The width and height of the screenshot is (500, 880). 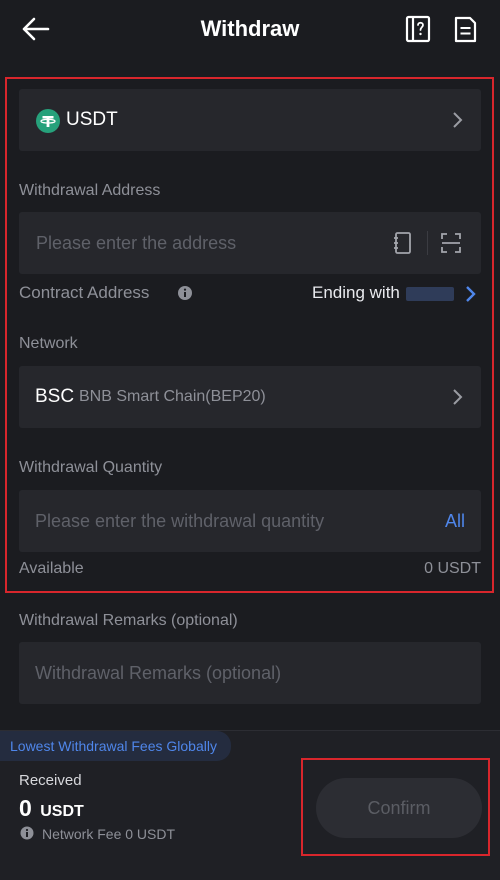 I want to click on highlight-frame: Confirm, so click(x=395, y=807).